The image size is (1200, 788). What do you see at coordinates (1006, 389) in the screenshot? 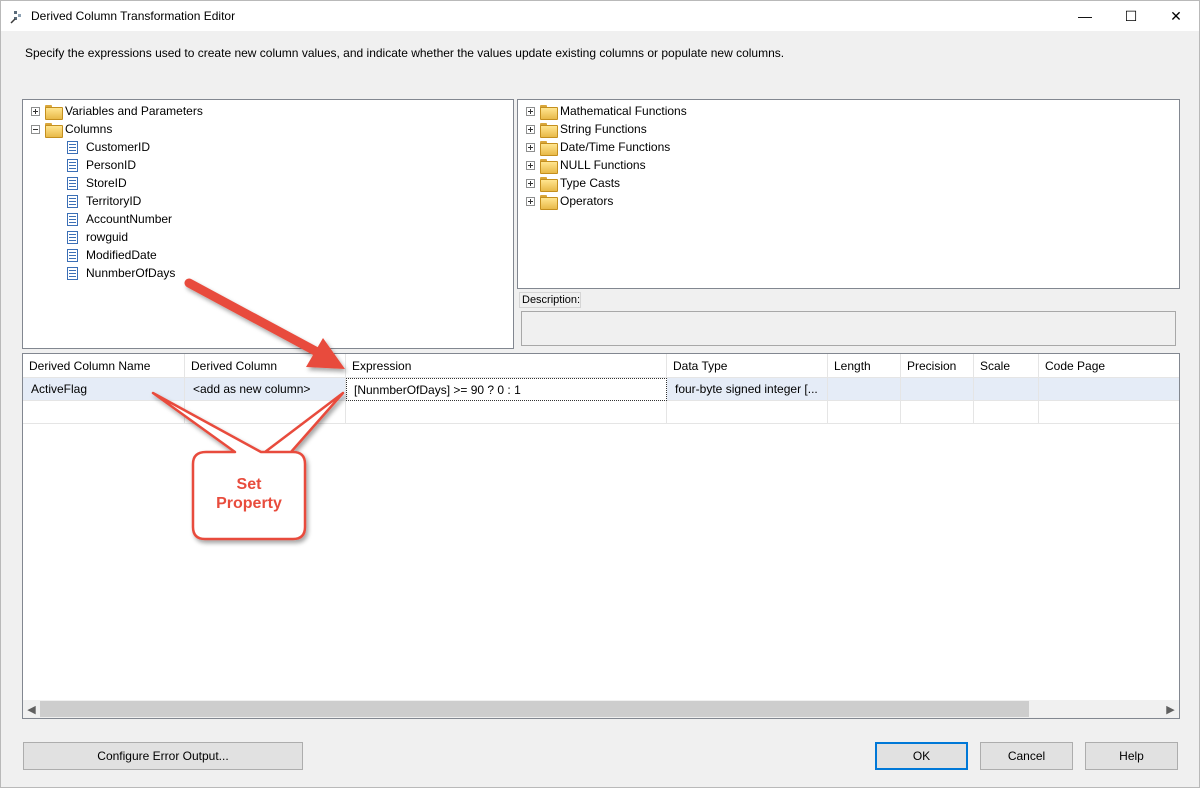
I see `scale-cell` at bounding box center [1006, 389].